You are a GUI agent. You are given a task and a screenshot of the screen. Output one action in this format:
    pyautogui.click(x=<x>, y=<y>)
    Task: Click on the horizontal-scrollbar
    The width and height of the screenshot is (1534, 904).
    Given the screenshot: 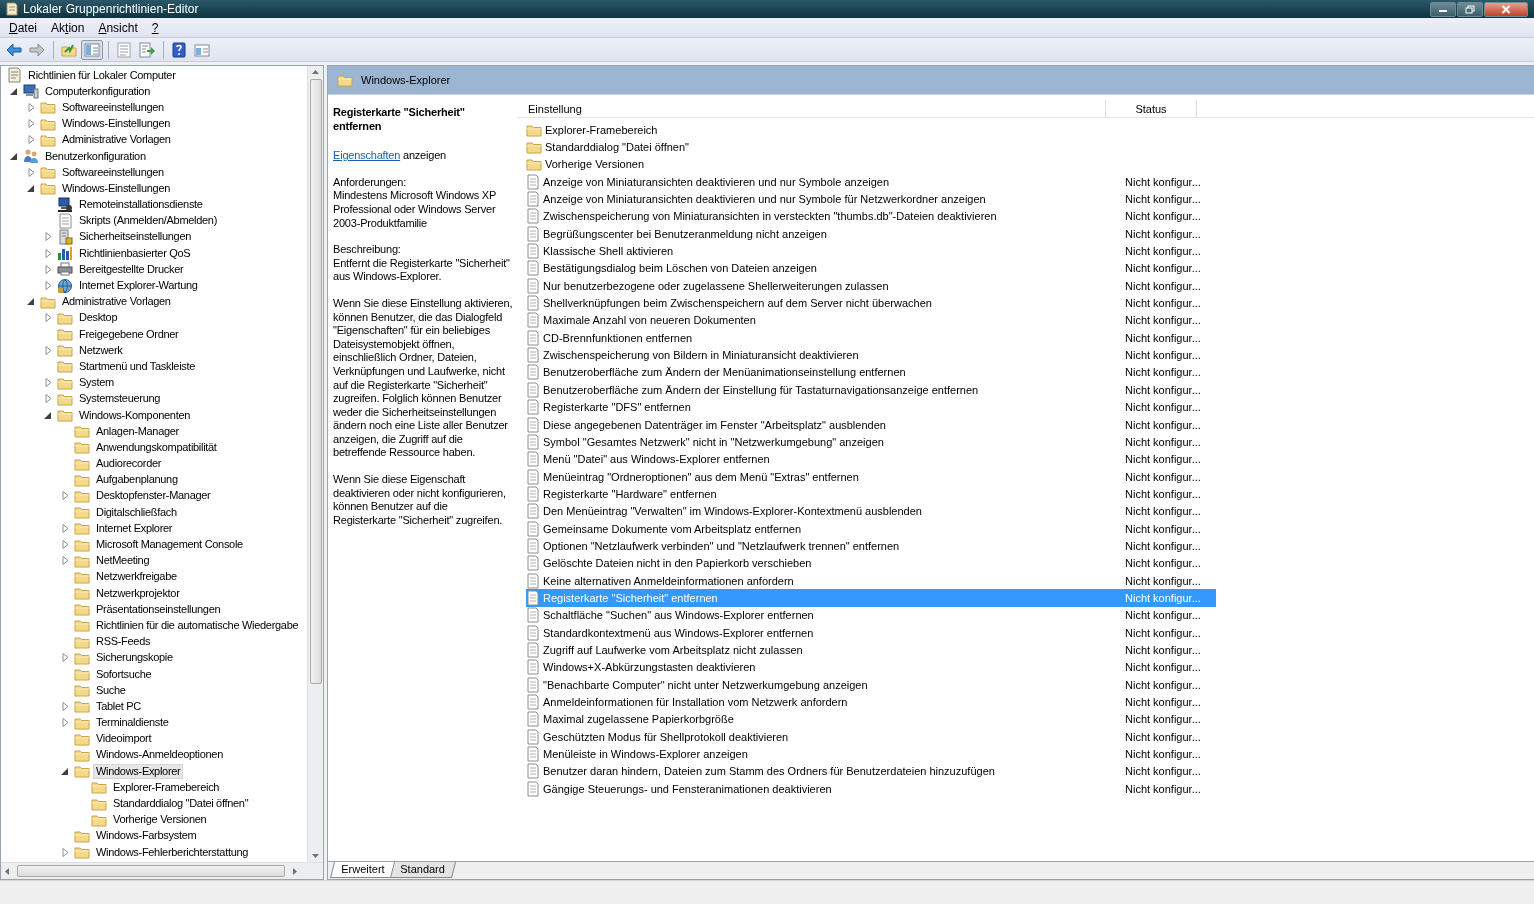 What is the action you would take?
    pyautogui.click(x=162, y=870)
    